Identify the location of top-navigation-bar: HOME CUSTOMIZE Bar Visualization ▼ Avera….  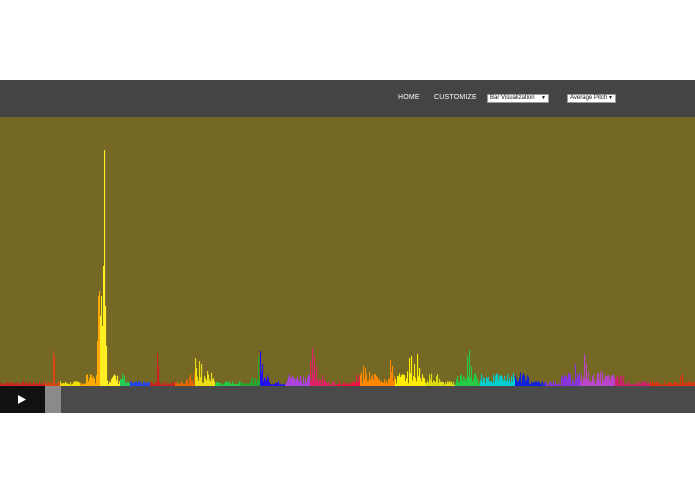
(347, 98).